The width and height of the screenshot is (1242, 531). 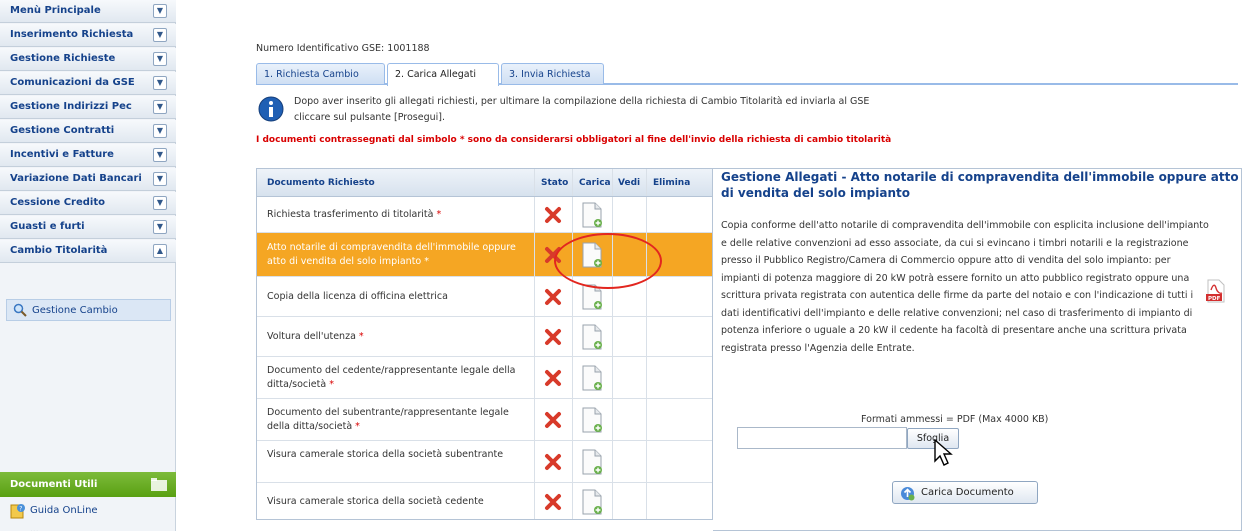 I want to click on sidebar-subitem-gestione-cambio: Gestione Cambio, so click(x=88, y=310).